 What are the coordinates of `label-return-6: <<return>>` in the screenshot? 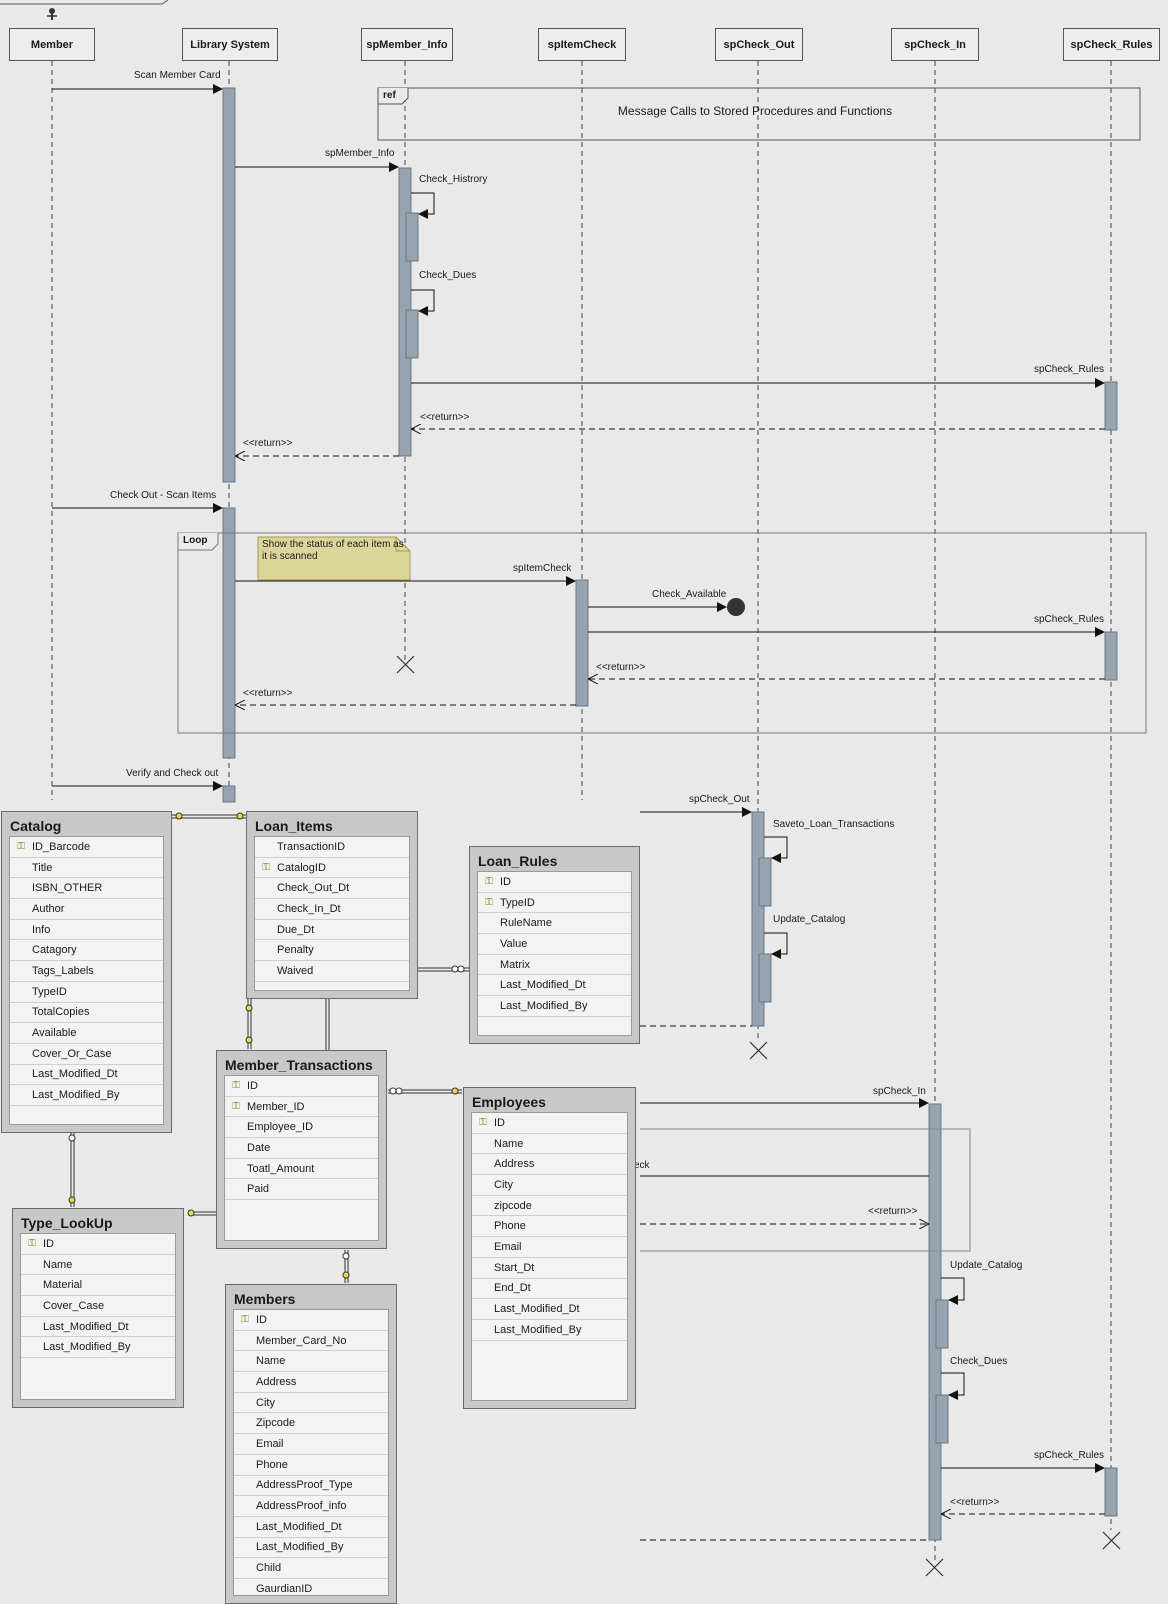 It's located at (975, 1502).